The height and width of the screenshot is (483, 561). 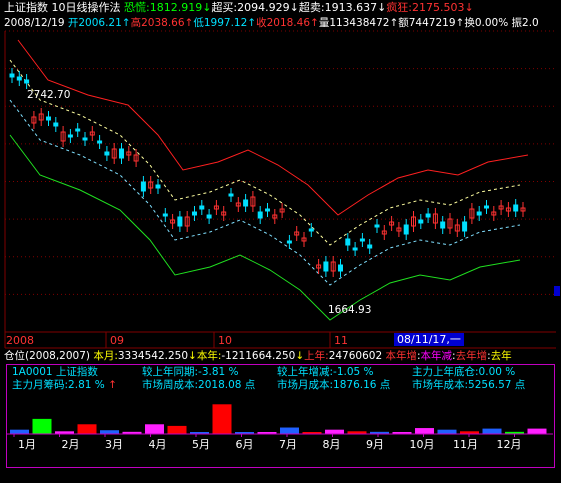 I want to click on month-label: 5月, so click(x=201, y=444).